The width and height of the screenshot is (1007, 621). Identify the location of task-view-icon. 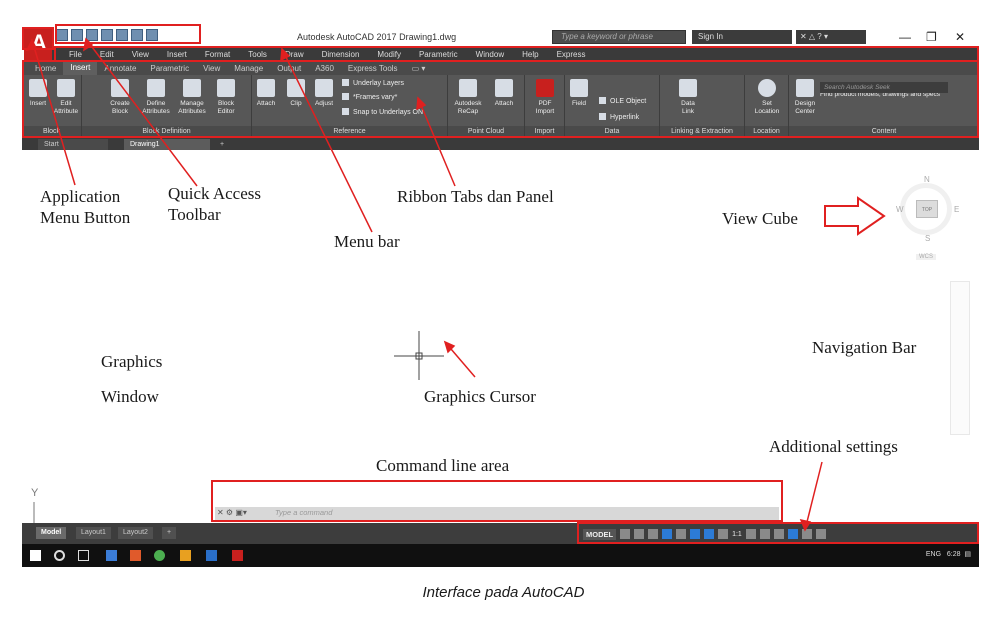
(83, 555).